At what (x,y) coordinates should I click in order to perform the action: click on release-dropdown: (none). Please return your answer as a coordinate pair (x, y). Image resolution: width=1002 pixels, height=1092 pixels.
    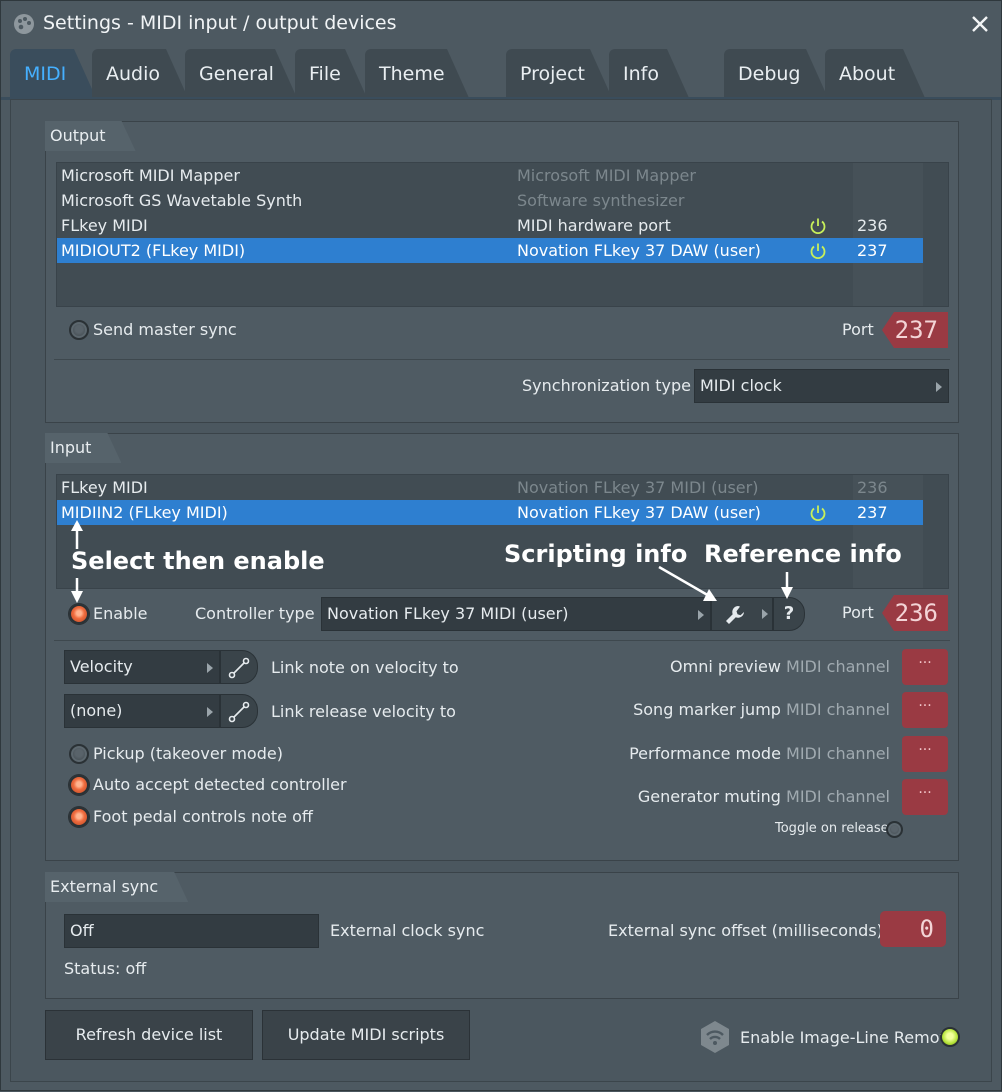
    Looking at the image, I should click on (142, 711).